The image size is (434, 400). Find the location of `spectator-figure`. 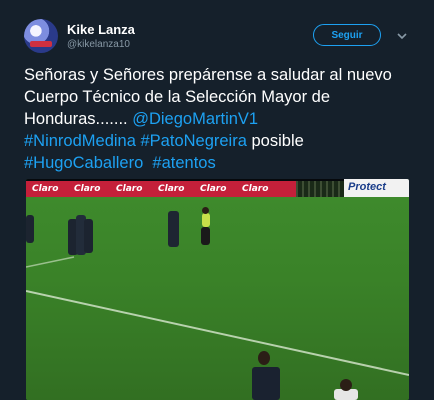

spectator-figure is located at coordinates (266, 383).